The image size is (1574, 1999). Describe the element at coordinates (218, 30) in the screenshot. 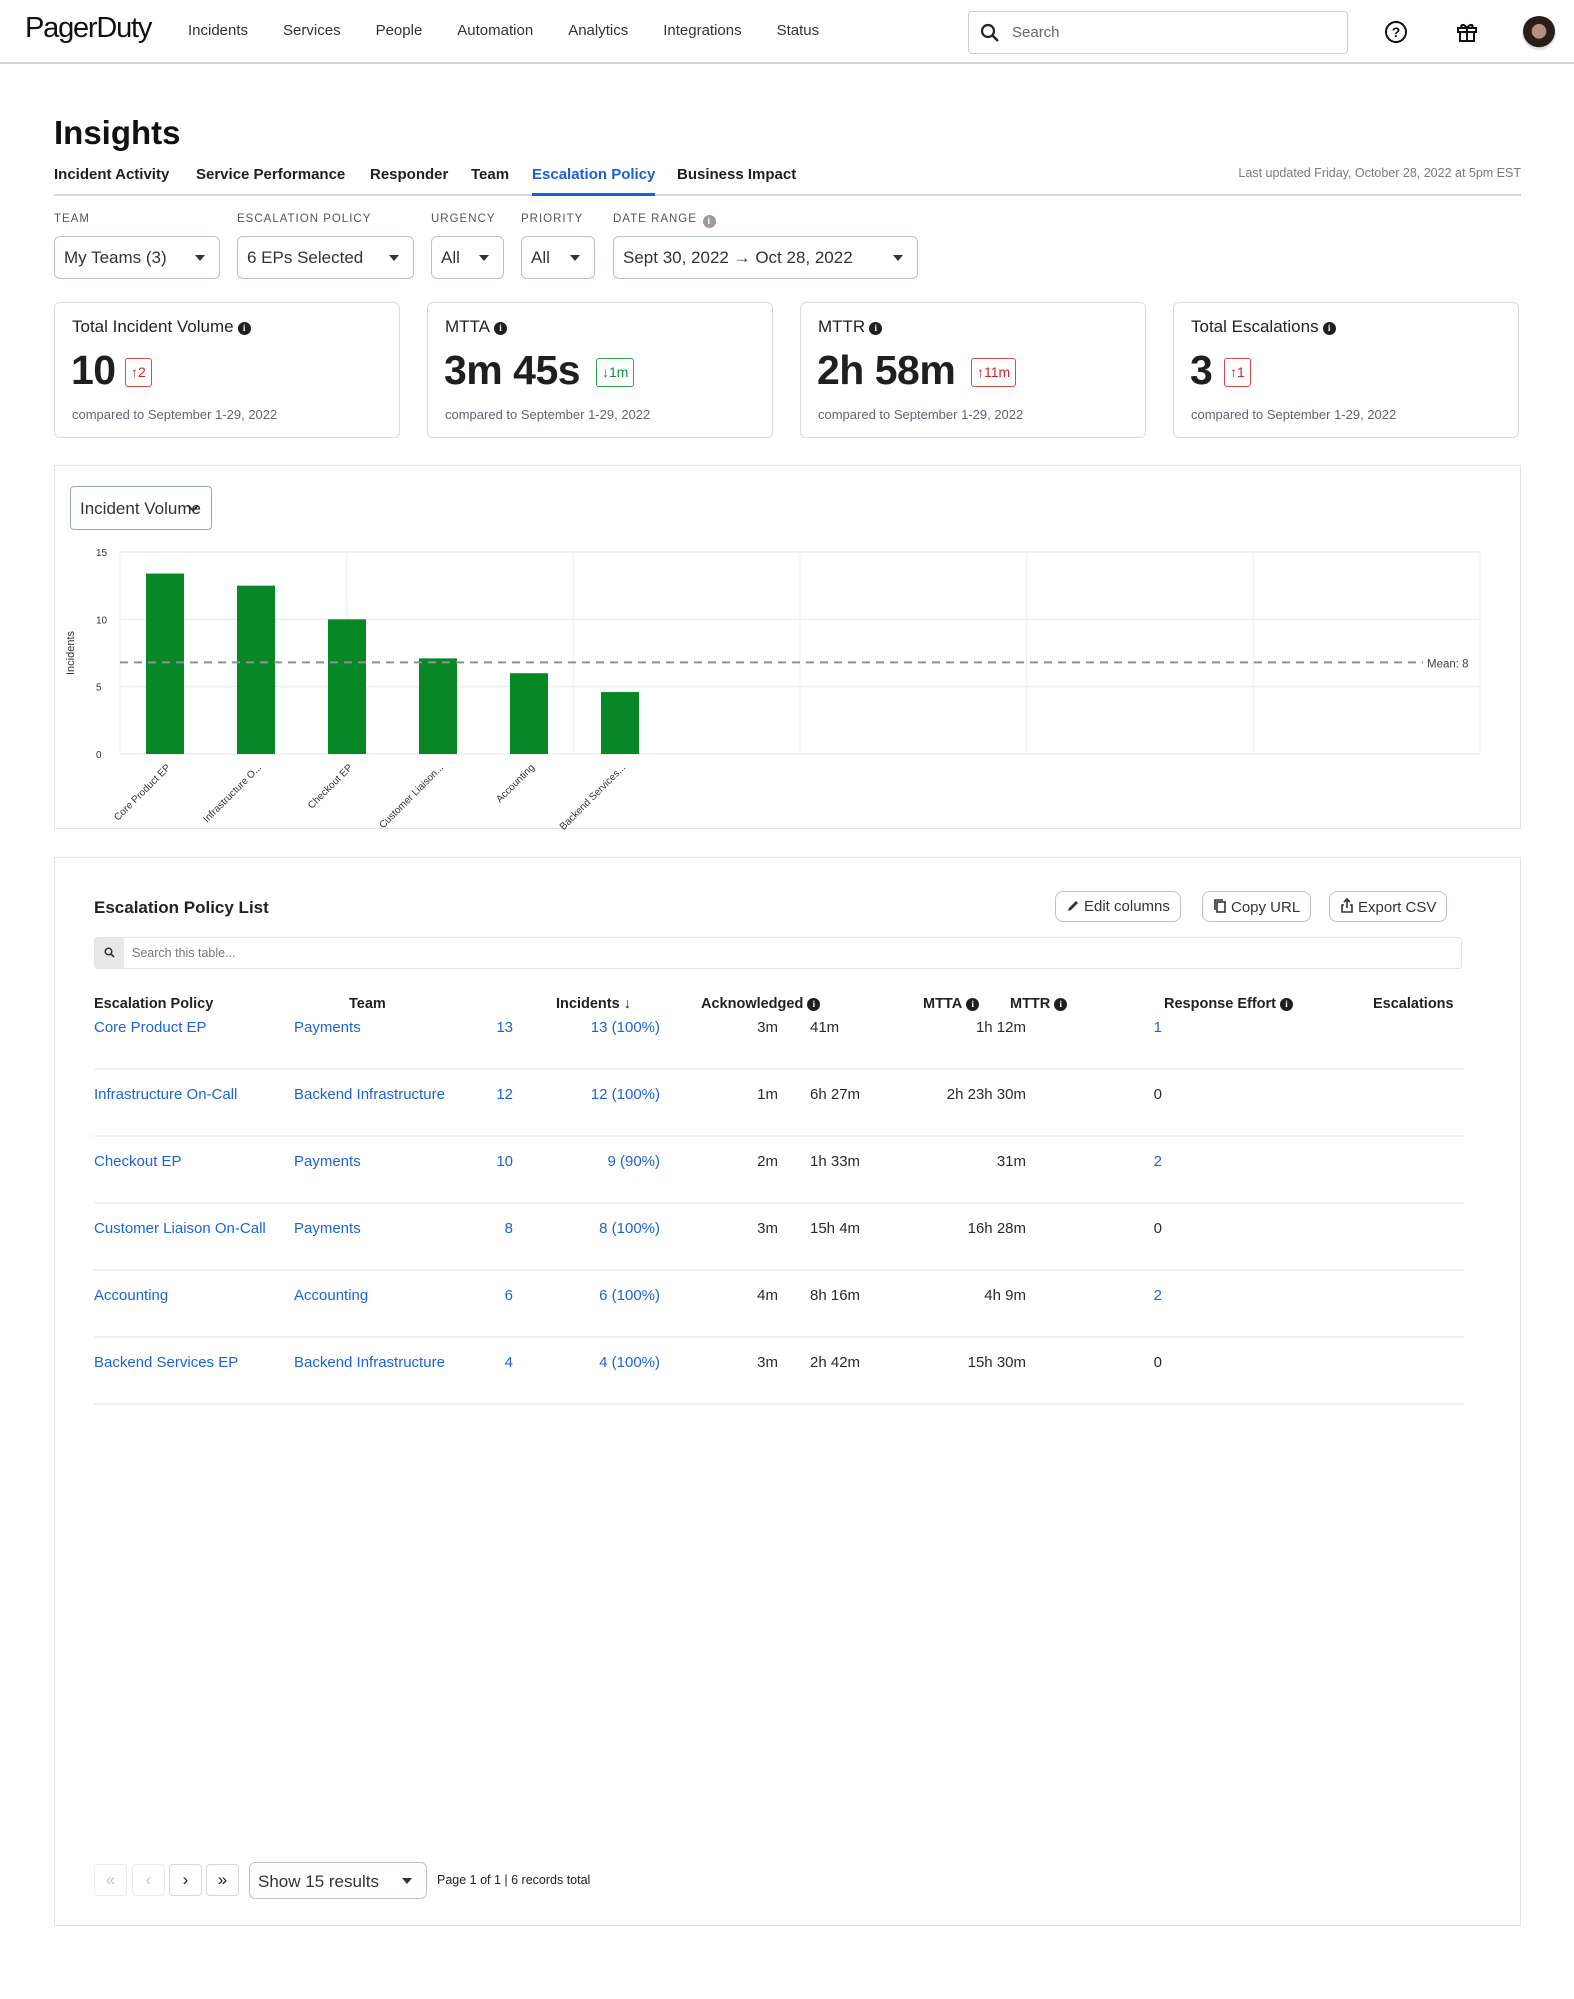

I see `nav-incidents: Incidents` at that location.